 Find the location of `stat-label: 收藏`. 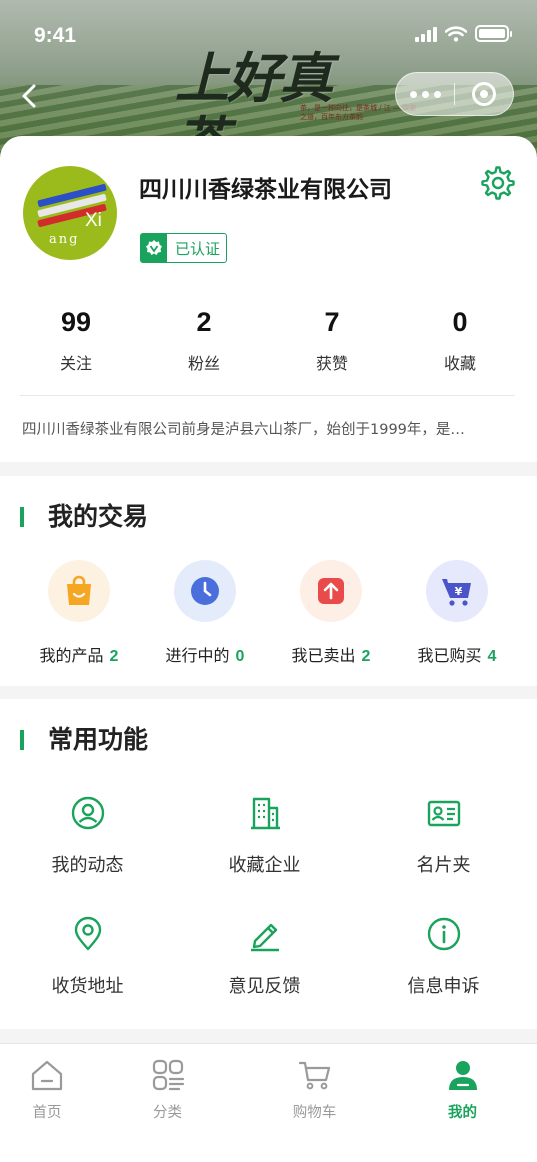

stat-label: 收藏 is located at coordinates (459, 363).